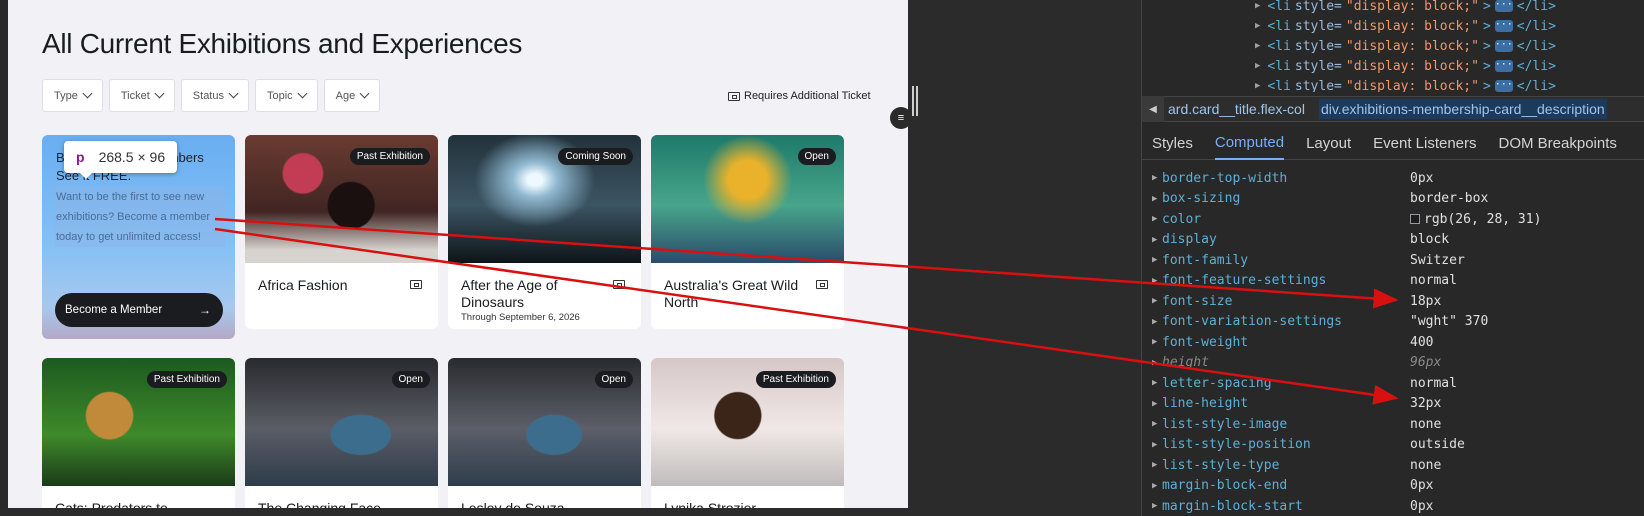  Describe the element at coordinates (1328, 143) in the screenshot. I see `tab-layout: Layout` at that location.